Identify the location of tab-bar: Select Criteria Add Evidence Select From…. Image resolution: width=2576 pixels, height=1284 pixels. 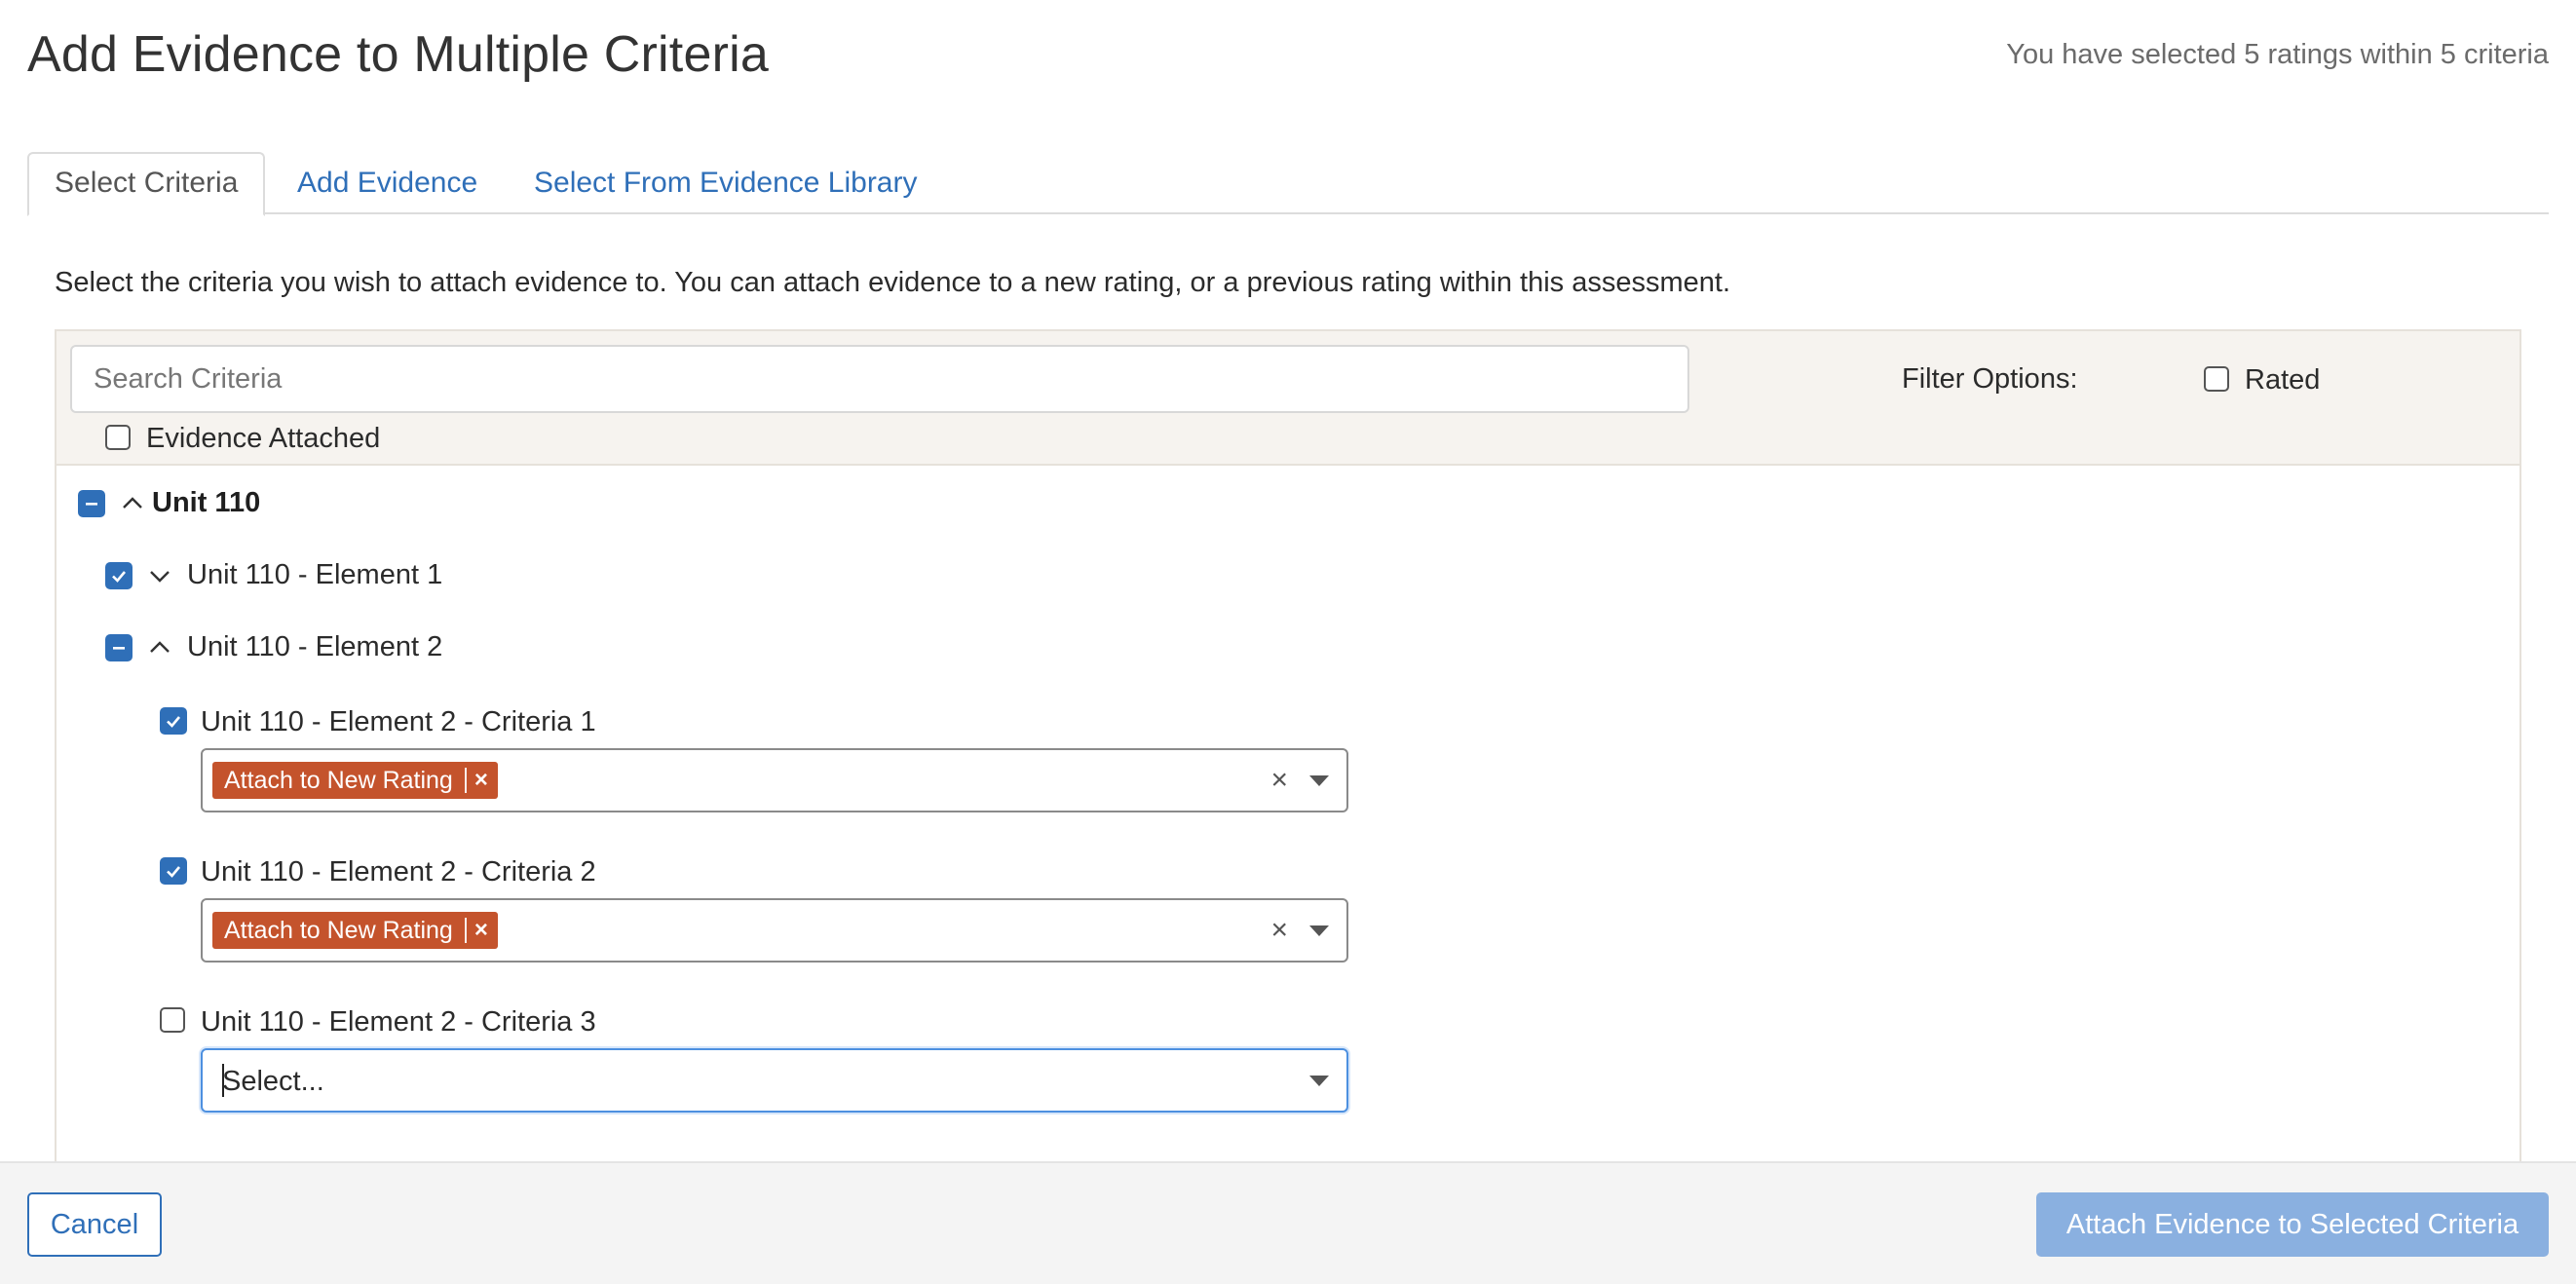
(1288, 184).